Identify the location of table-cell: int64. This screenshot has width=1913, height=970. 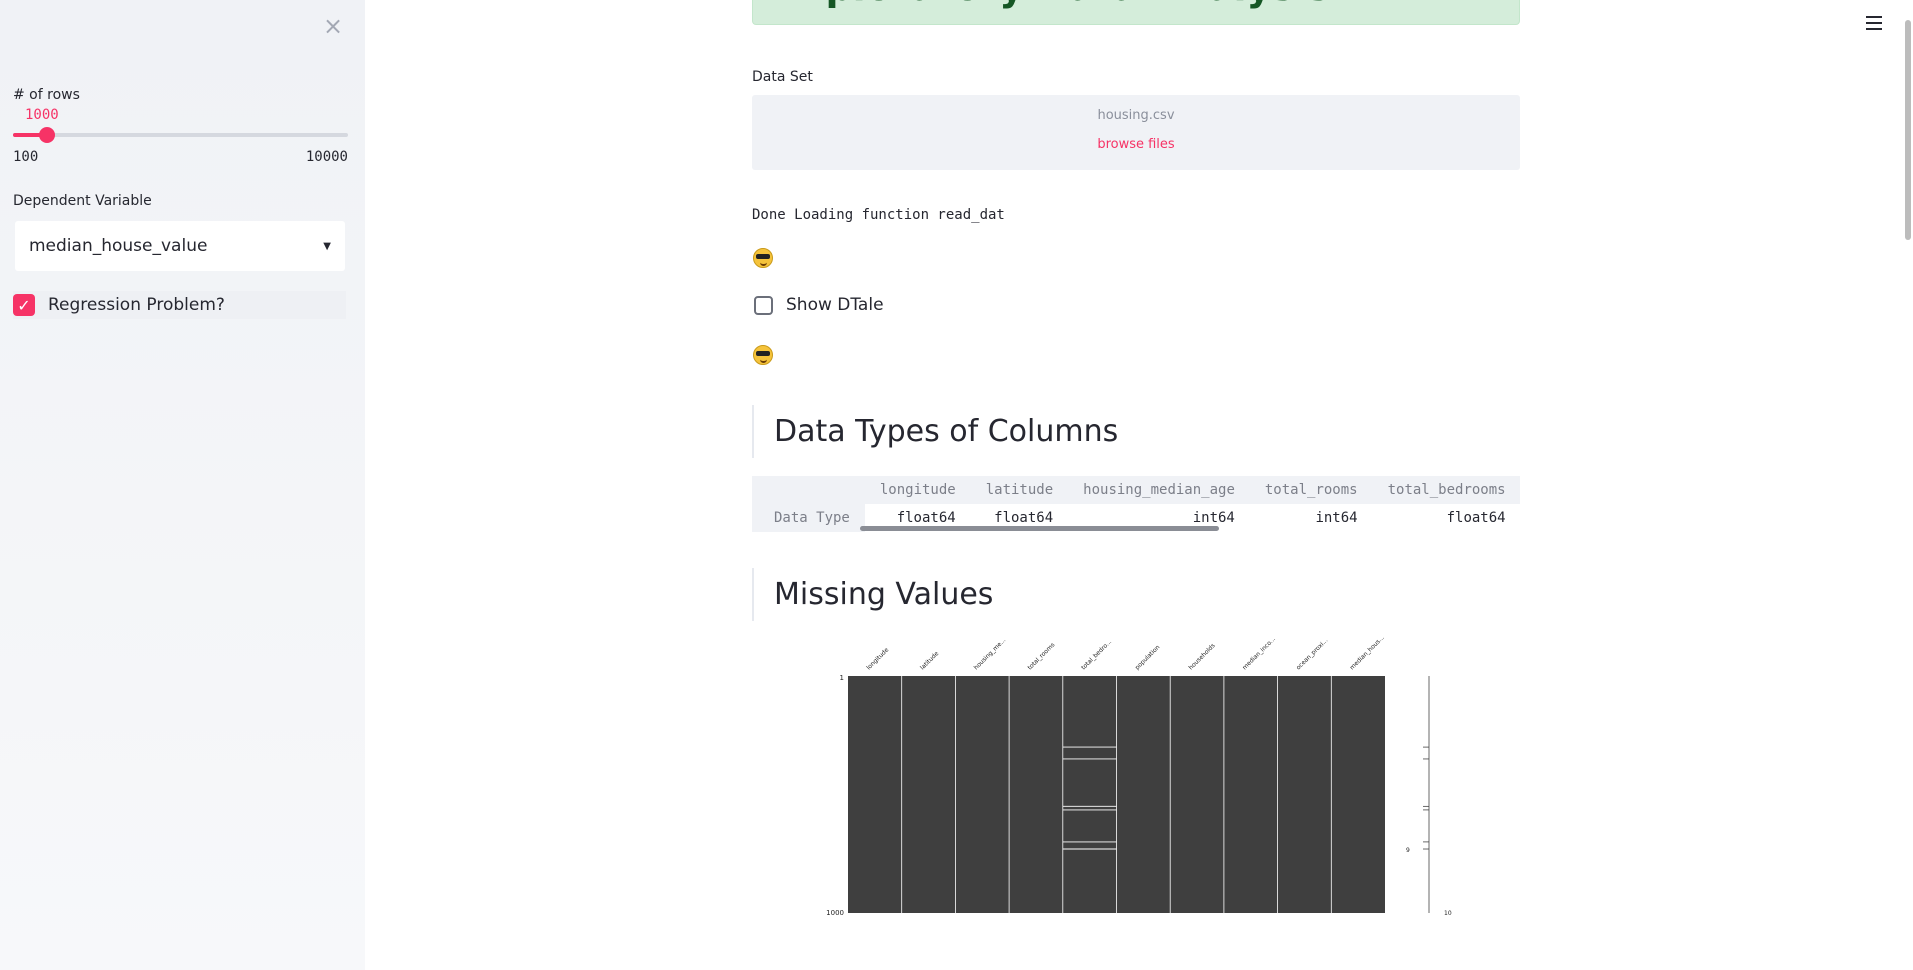
(1336, 518).